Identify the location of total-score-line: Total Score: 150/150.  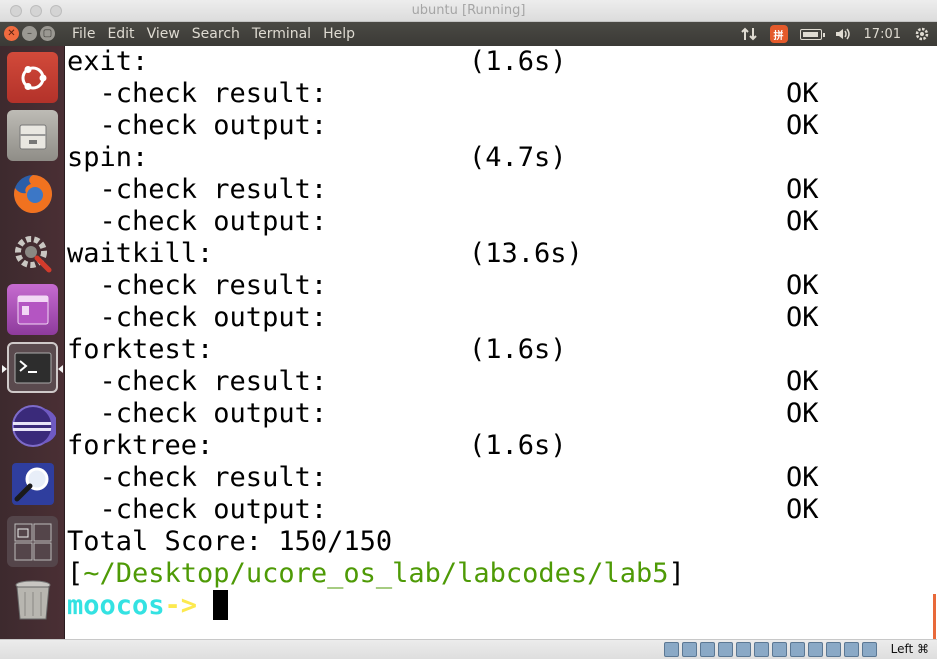
(230, 541).